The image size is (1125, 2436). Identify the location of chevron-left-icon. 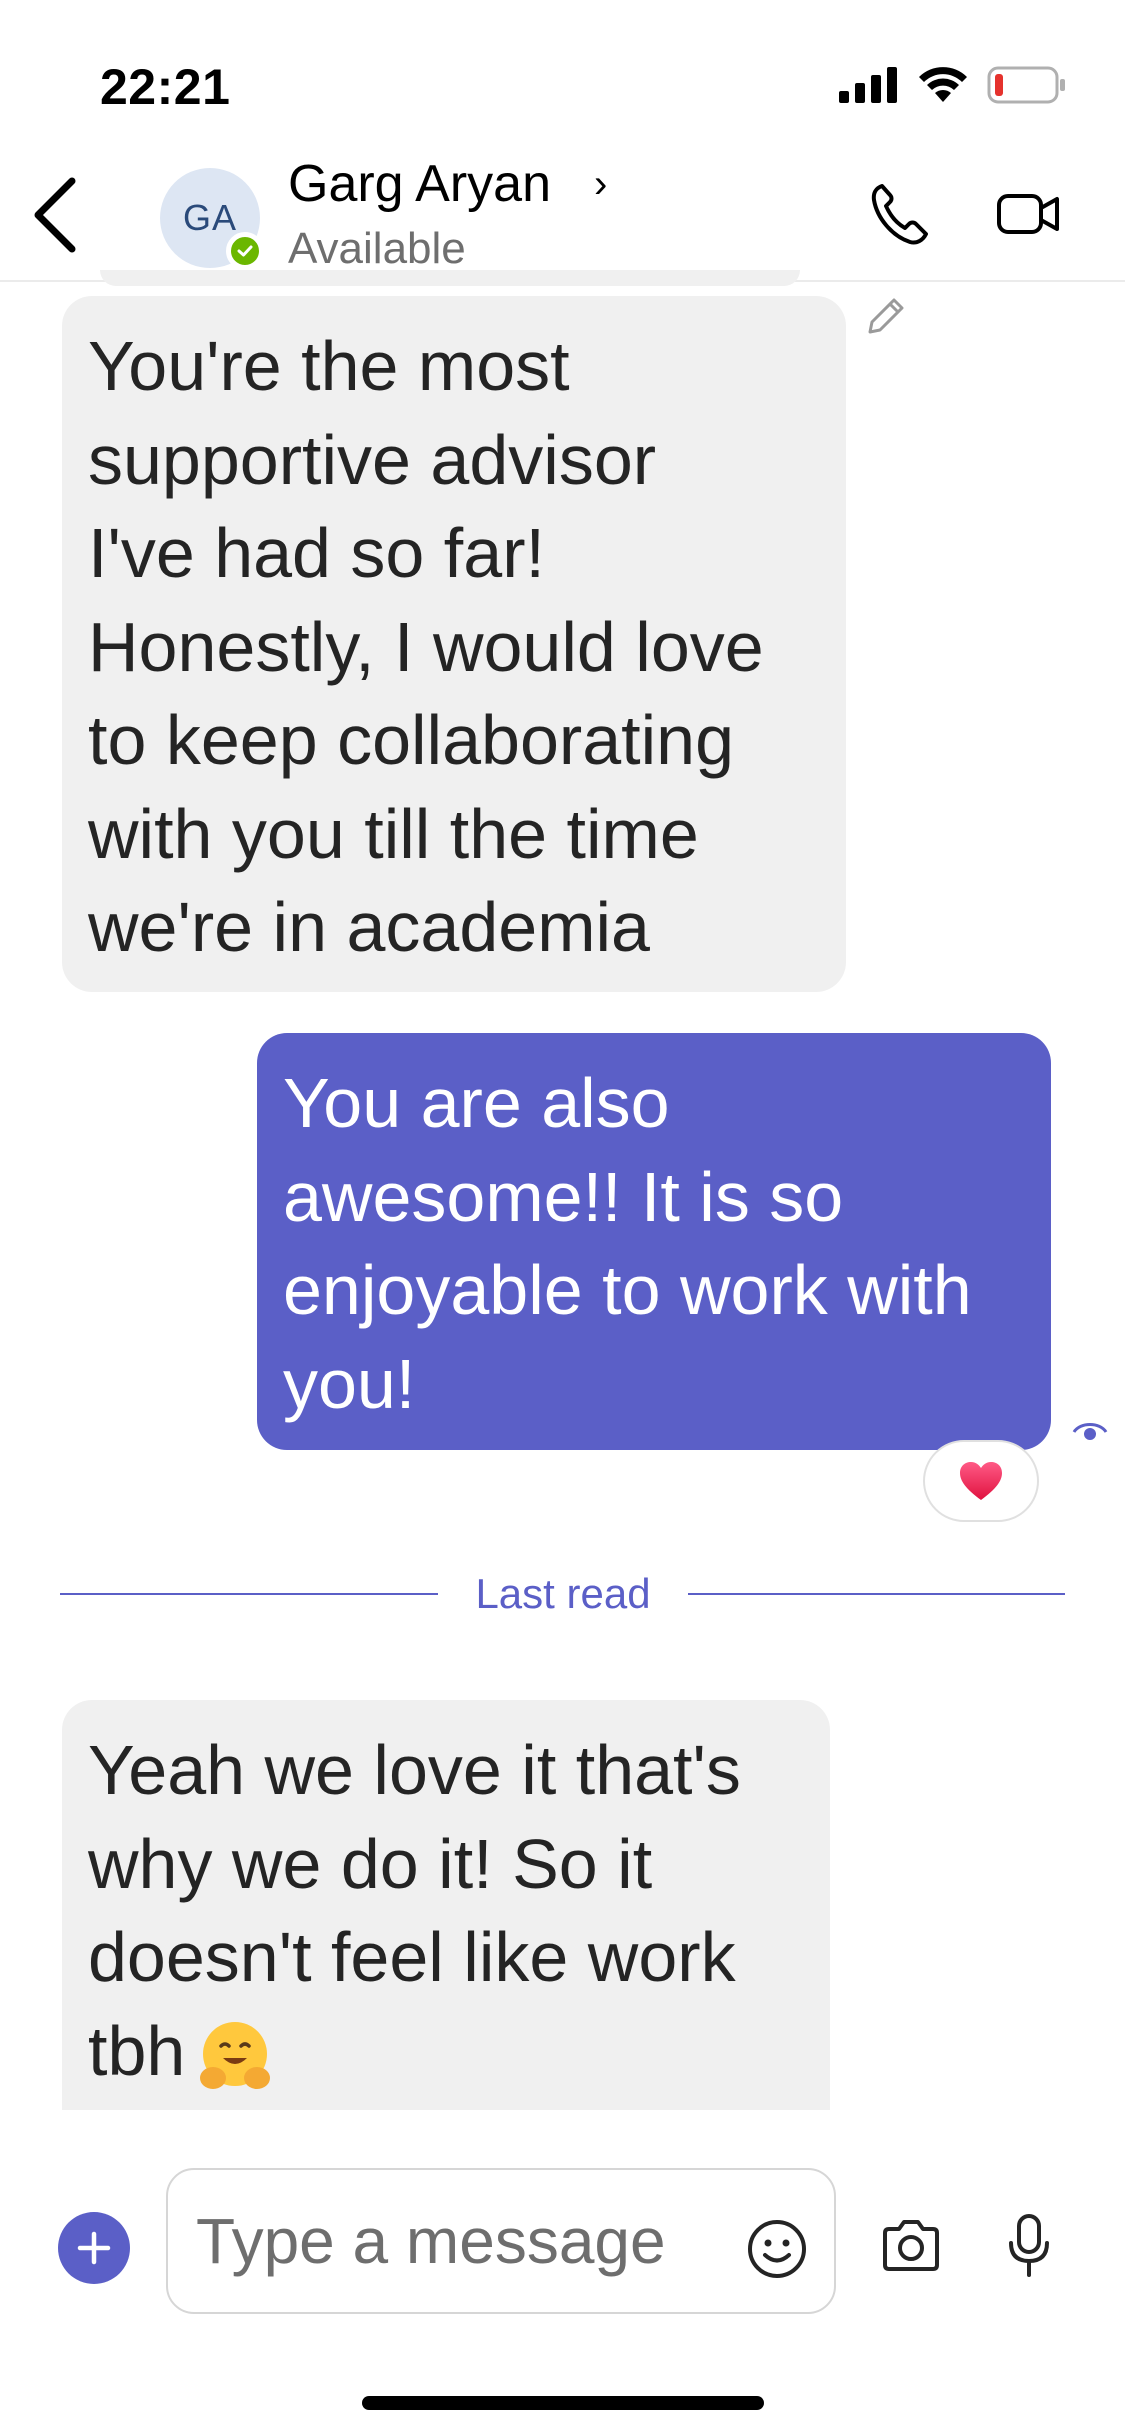
(55, 215).